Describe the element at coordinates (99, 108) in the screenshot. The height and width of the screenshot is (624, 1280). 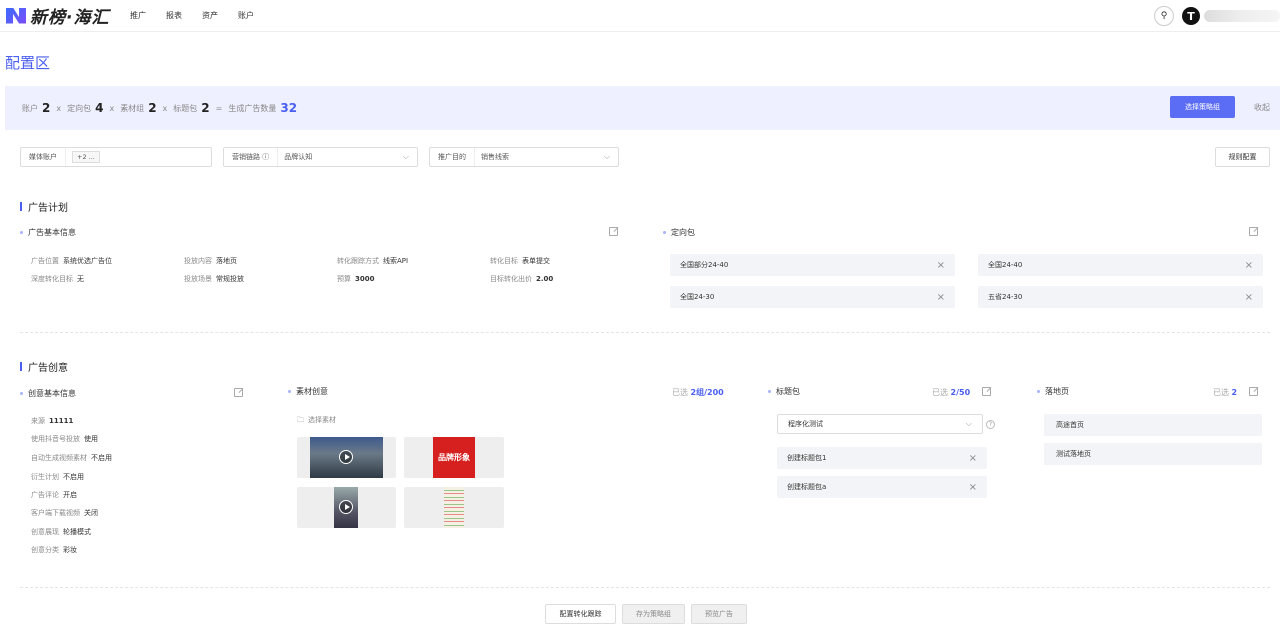
I see `summary-target-count: 4` at that location.